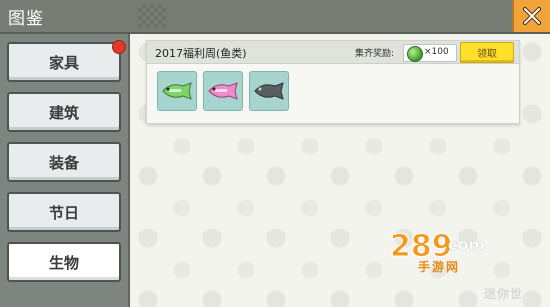  Describe the element at coordinates (119, 47) in the screenshot. I see `notification-badge` at that location.